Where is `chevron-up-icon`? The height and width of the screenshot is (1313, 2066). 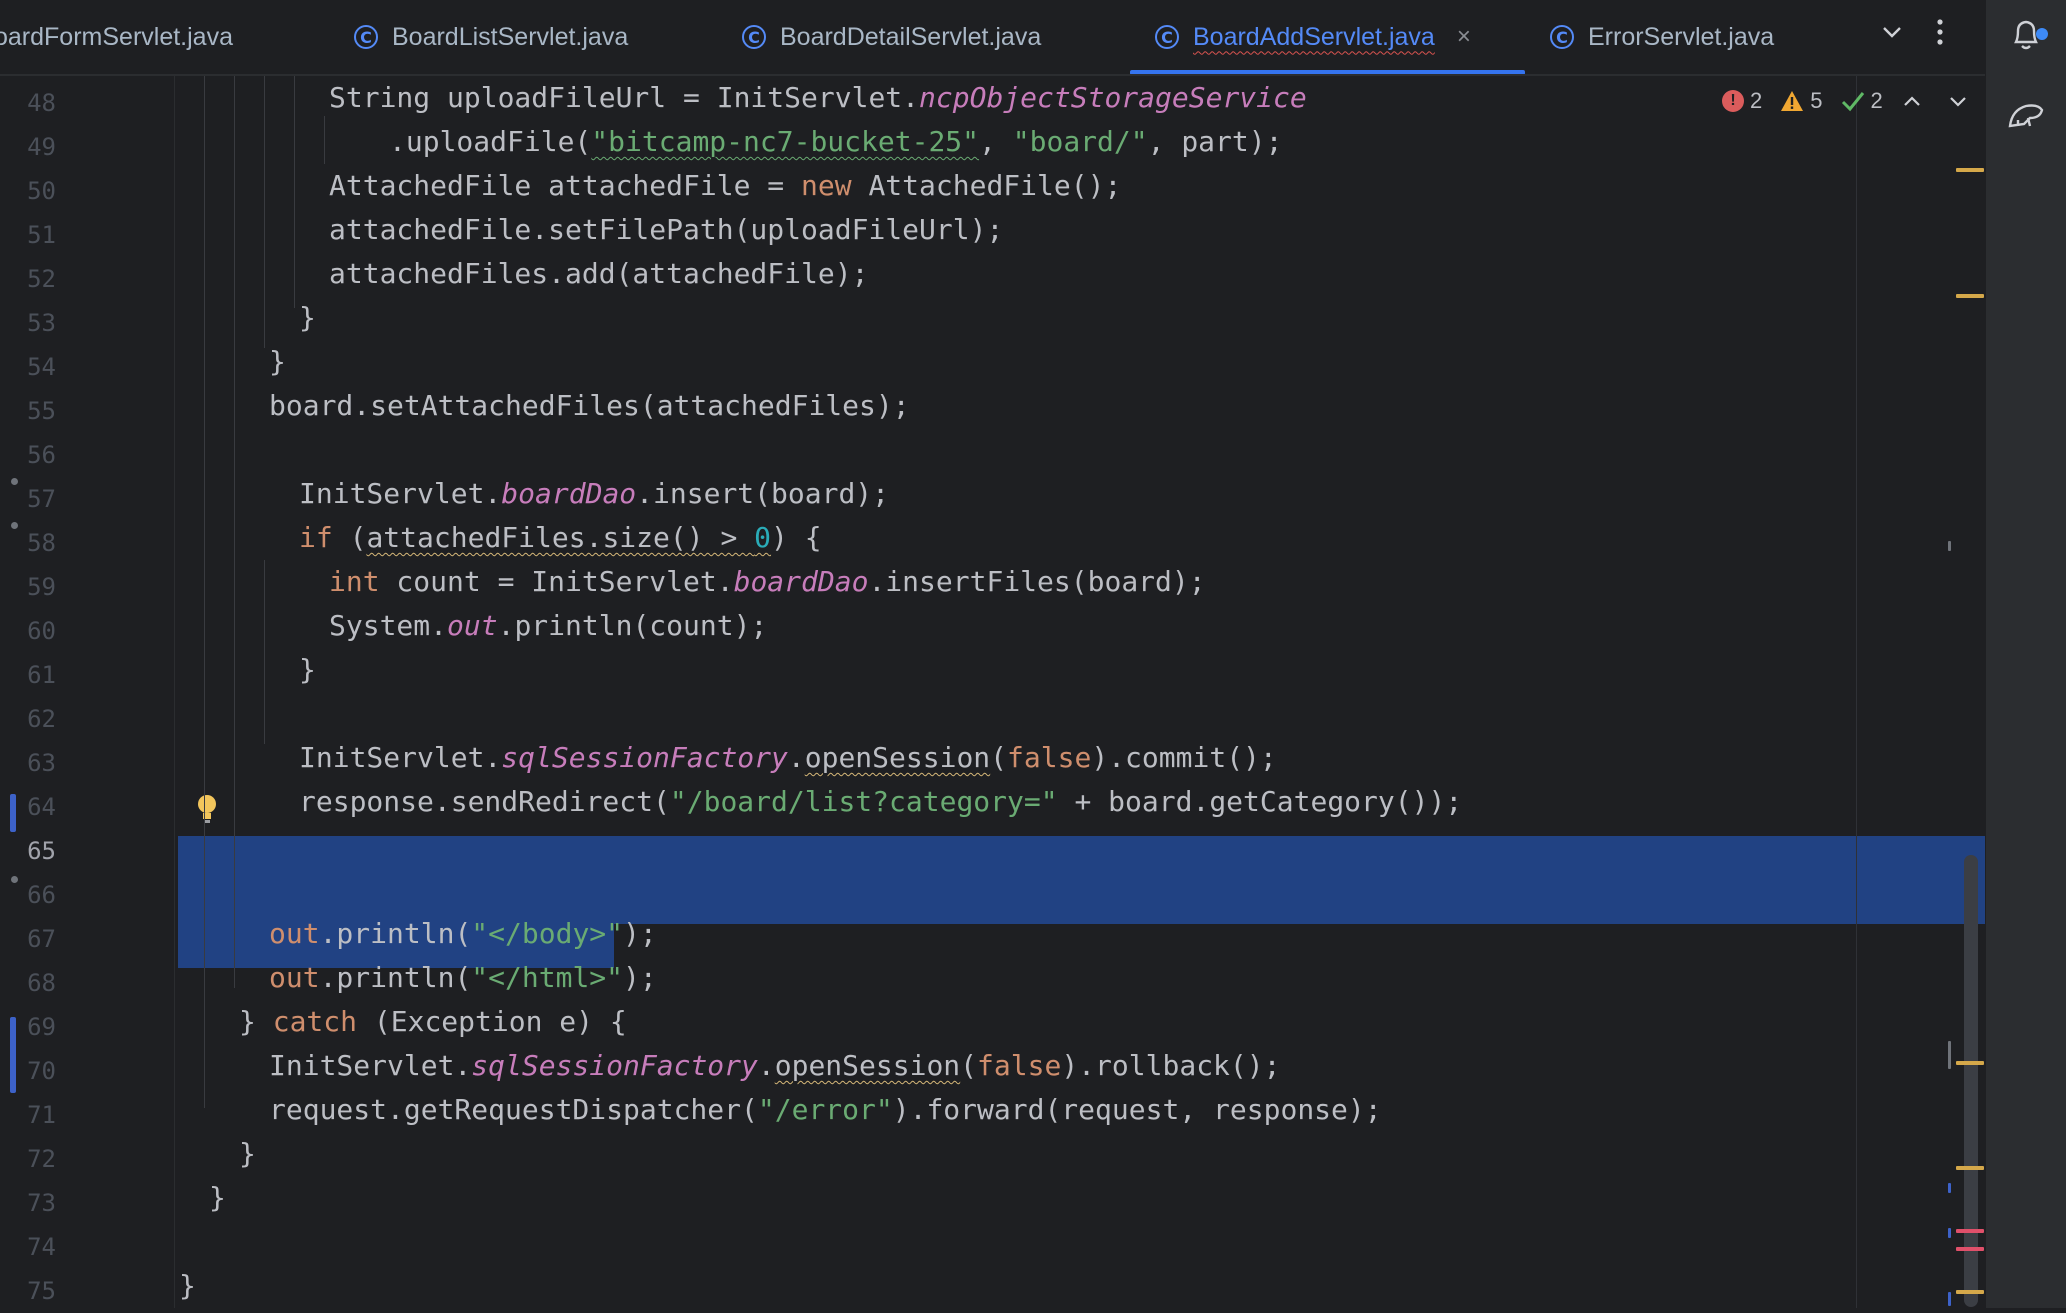 chevron-up-icon is located at coordinates (1912, 101).